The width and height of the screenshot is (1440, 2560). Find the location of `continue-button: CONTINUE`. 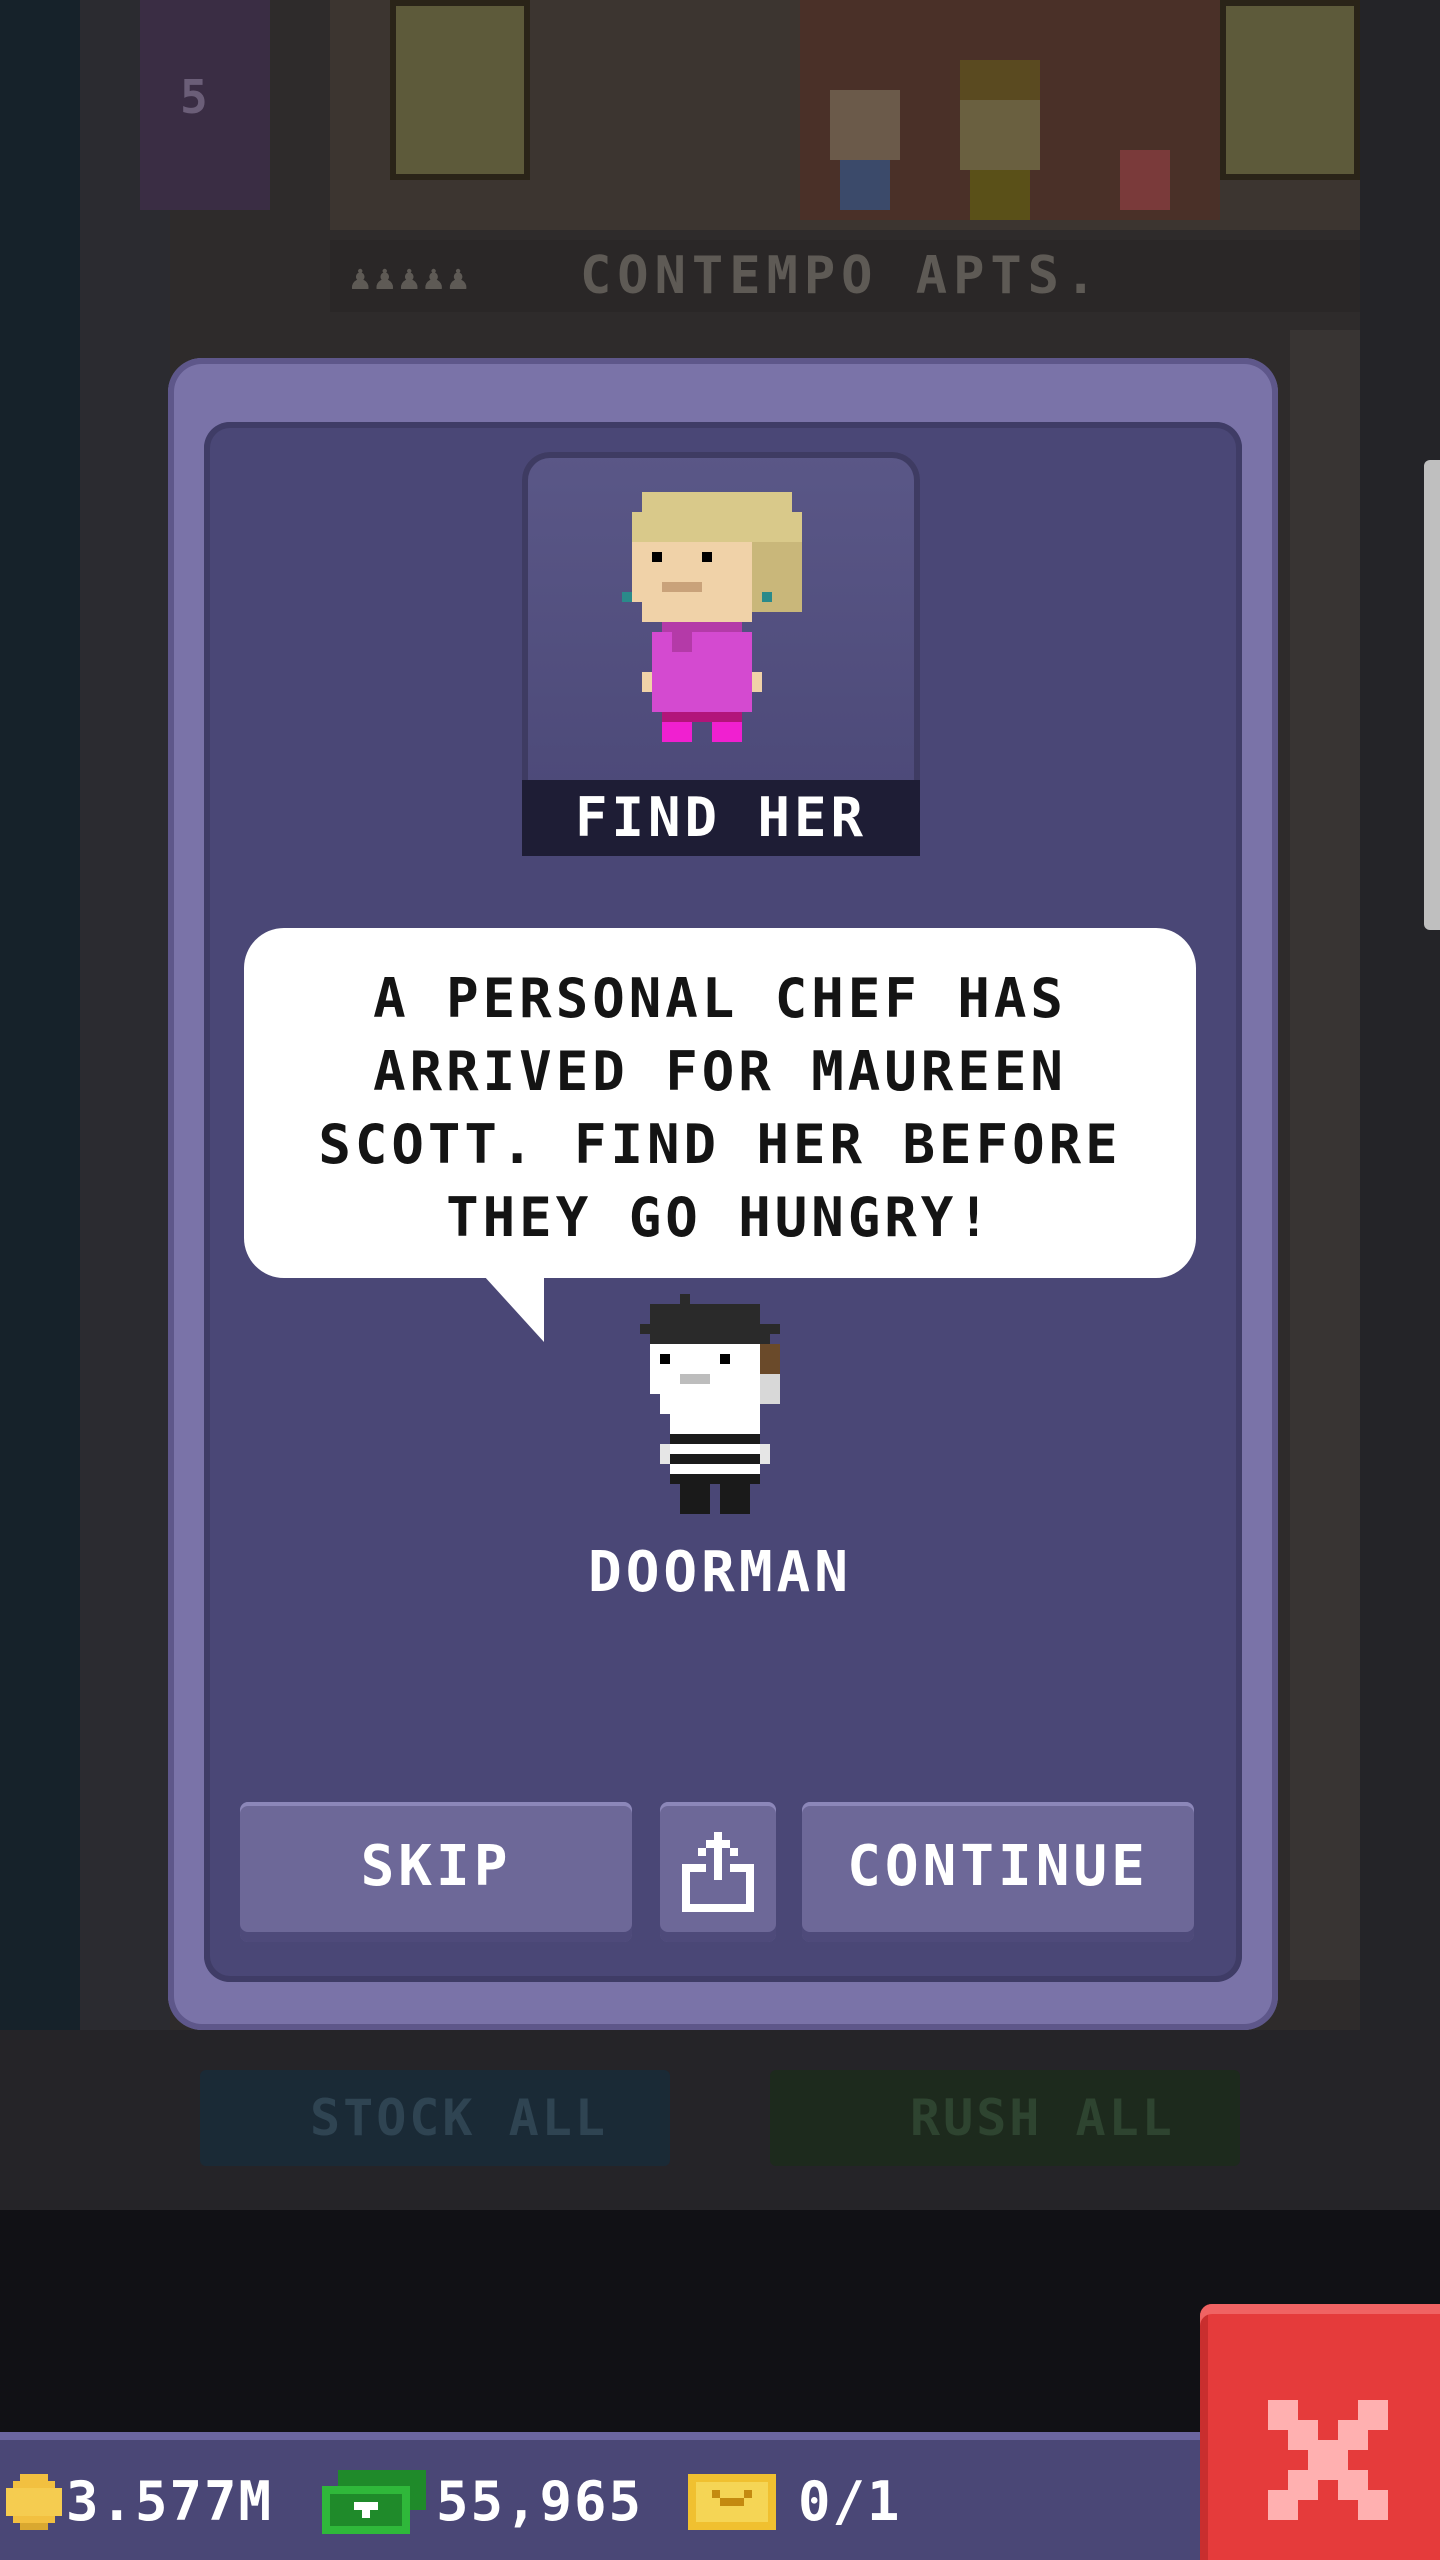

continue-button: CONTINUE is located at coordinates (998, 1872).